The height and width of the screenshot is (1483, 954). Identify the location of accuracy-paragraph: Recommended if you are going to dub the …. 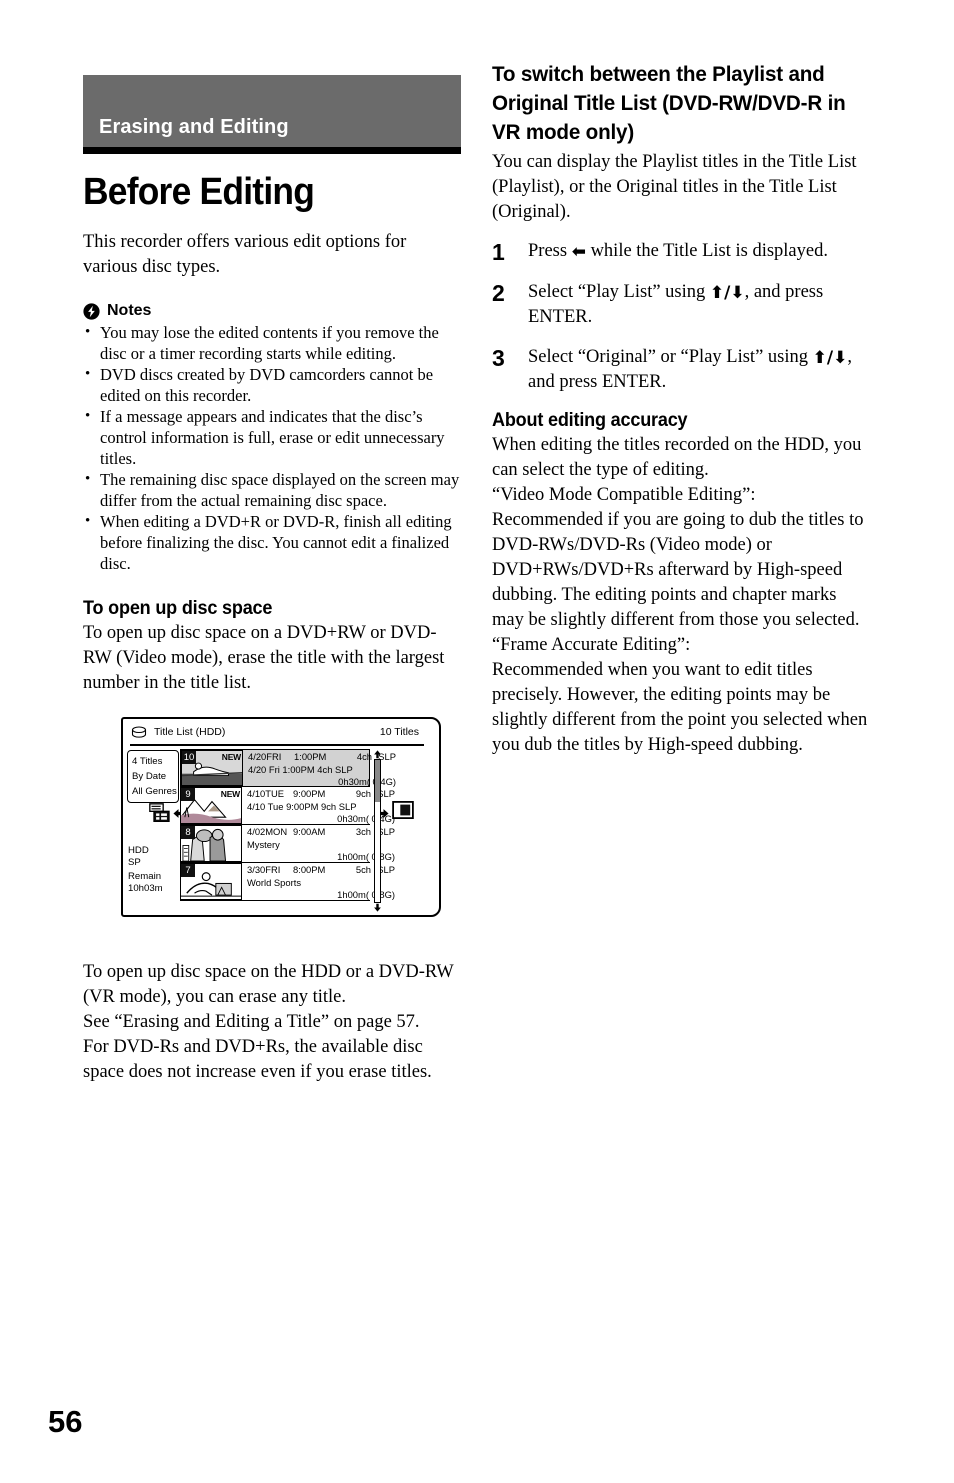
(678, 570).